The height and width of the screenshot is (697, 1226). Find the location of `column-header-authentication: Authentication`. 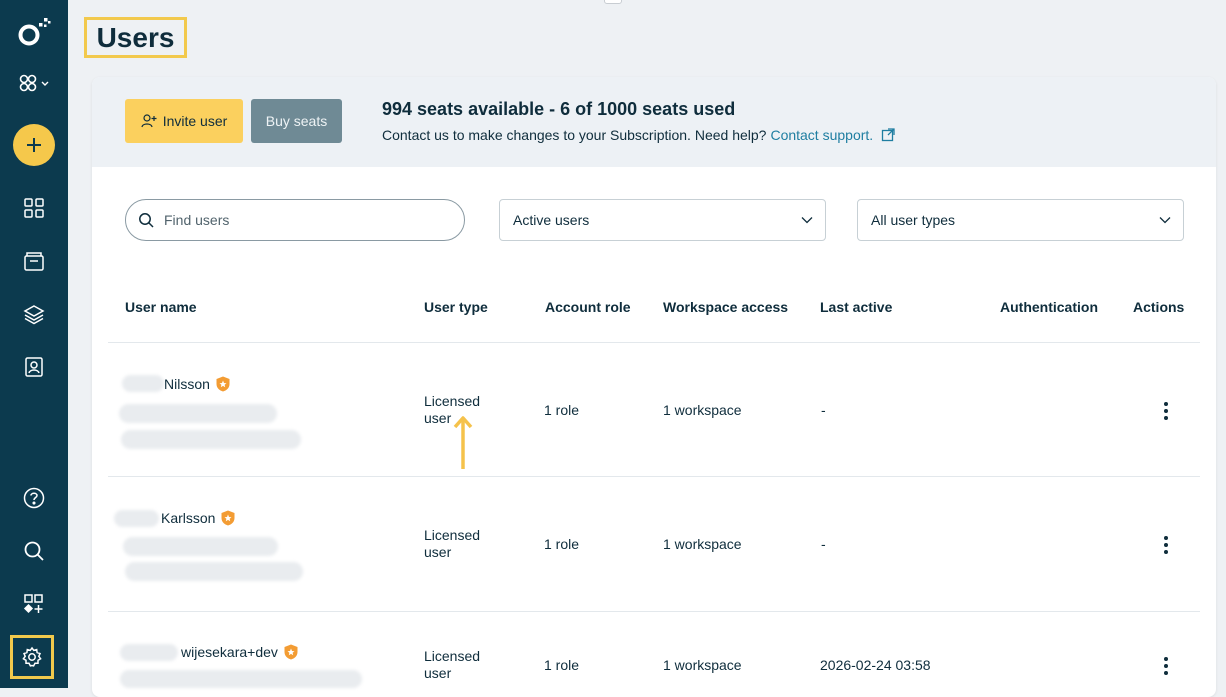

column-header-authentication: Authentication is located at coordinates (1049, 307).